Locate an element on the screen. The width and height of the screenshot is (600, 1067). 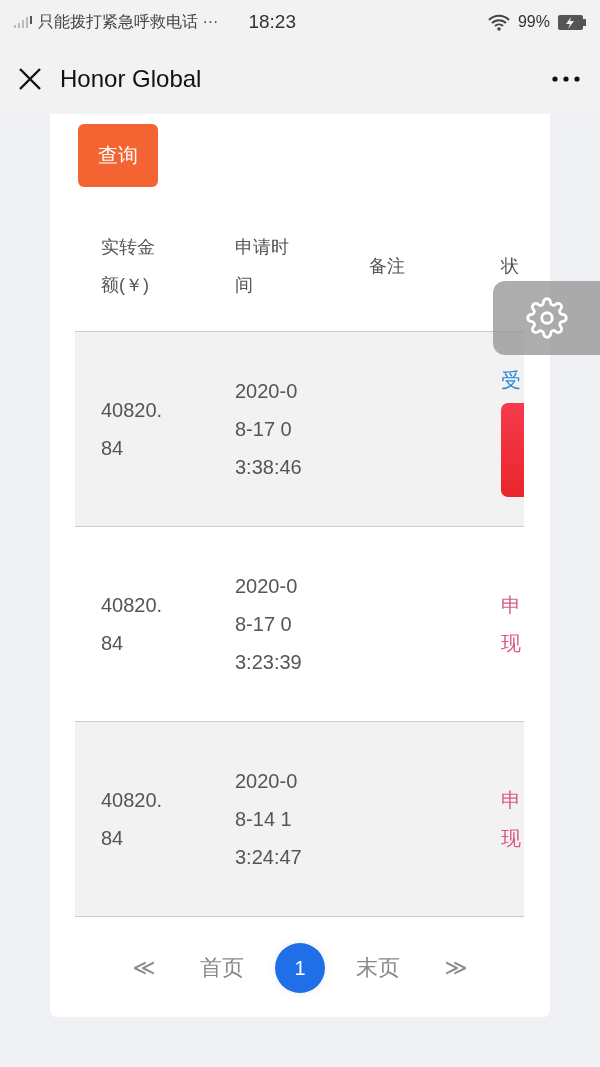
column-header: 备注 is located at coordinates (387, 266).